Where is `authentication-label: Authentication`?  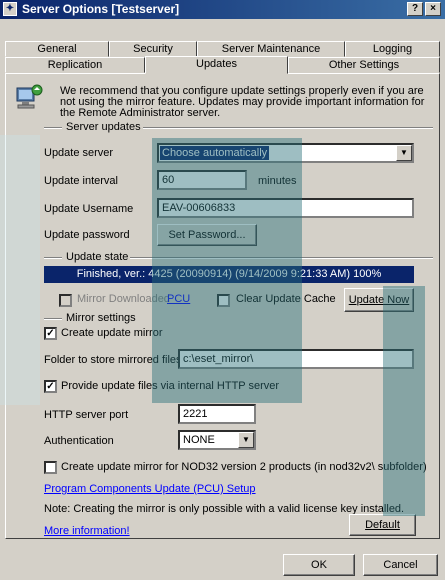
authentication-label: Authentication is located at coordinates (79, 441).